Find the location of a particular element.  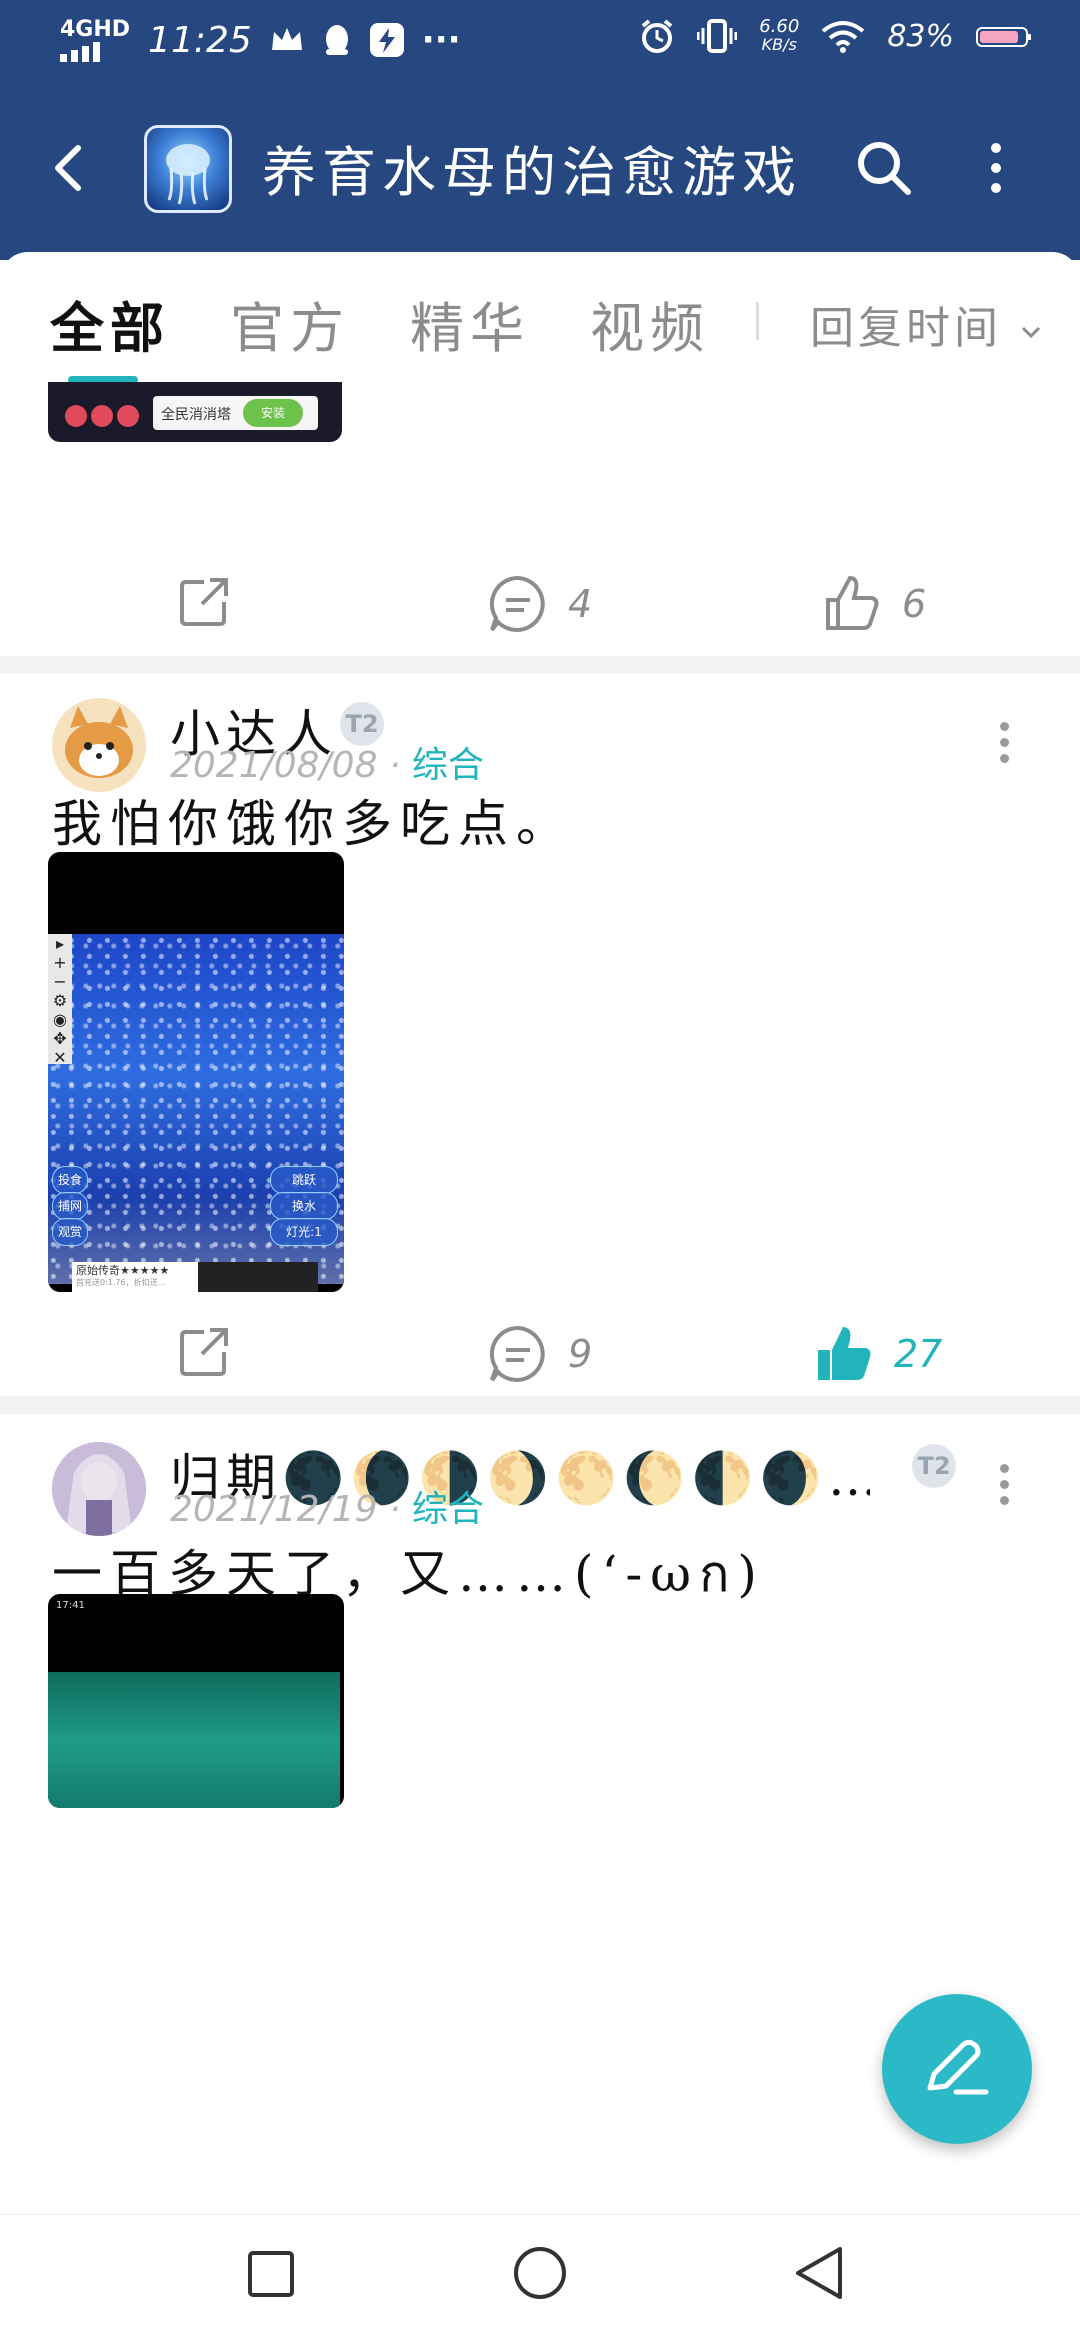

tab-video: 视频 is located at coordinates (650, 323).